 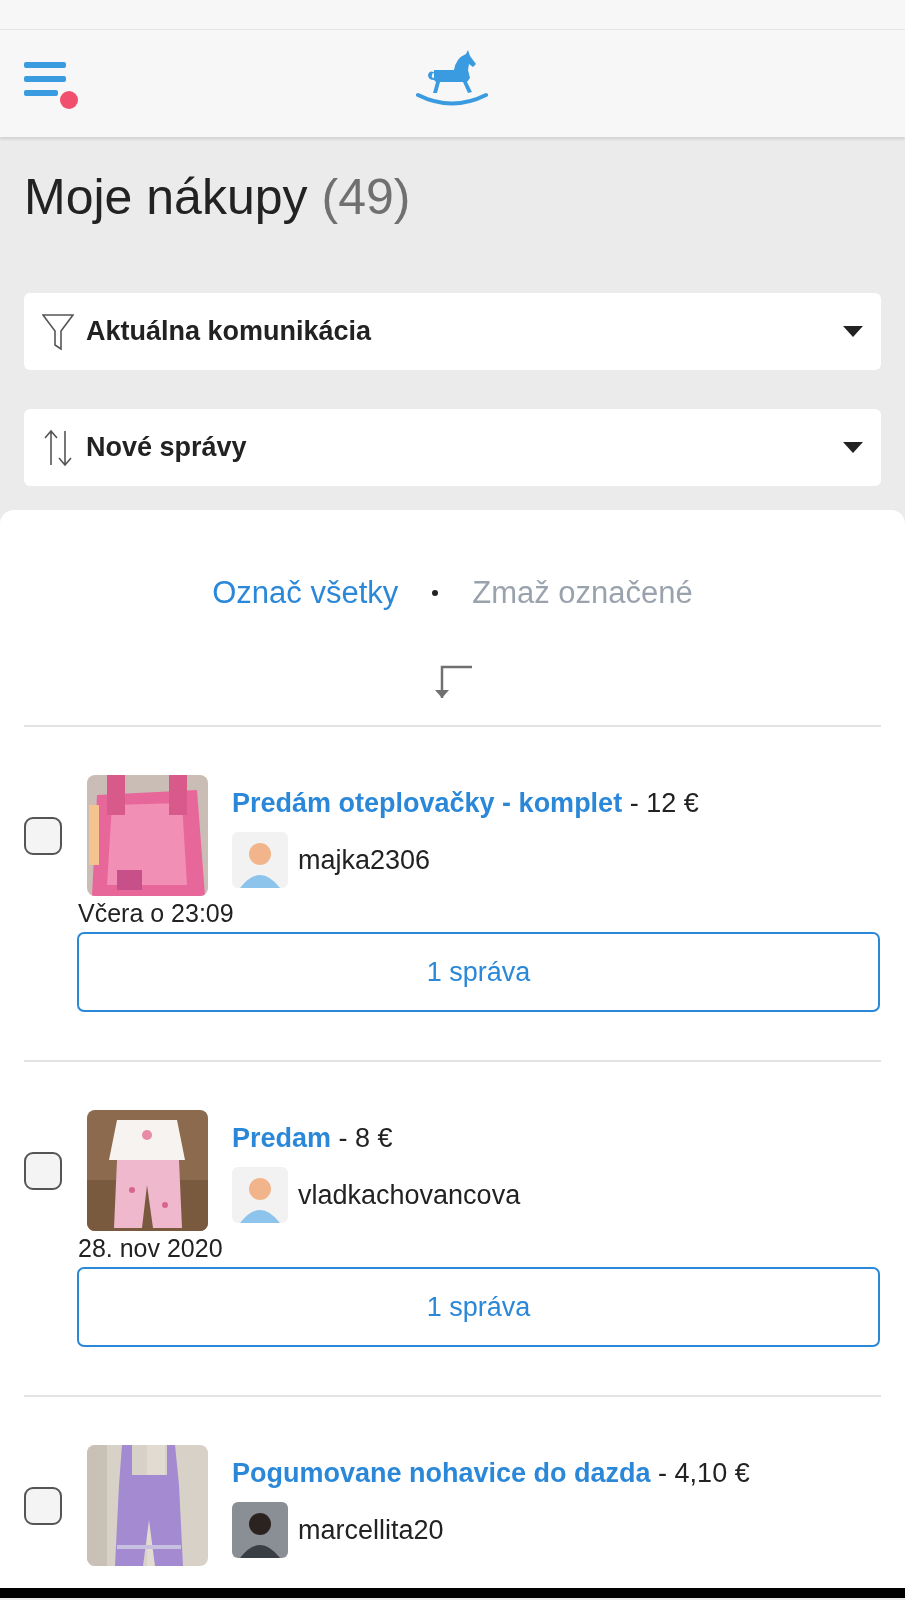 I want to click on filter-icon, so click(x=58, y=331).